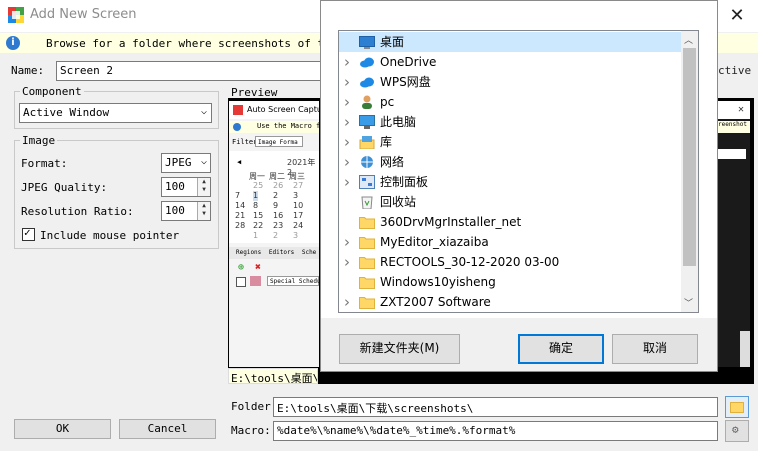 This screenshot has width=758, height=451. I want to click on cancel-button: Cancel, so click(167, 429).